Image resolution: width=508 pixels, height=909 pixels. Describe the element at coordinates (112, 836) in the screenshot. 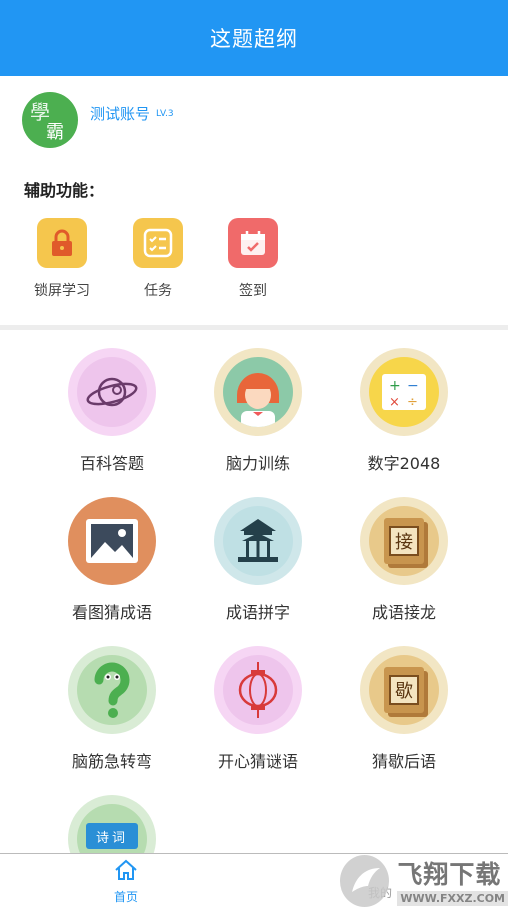

I see `book-char: 诗词` at that location.